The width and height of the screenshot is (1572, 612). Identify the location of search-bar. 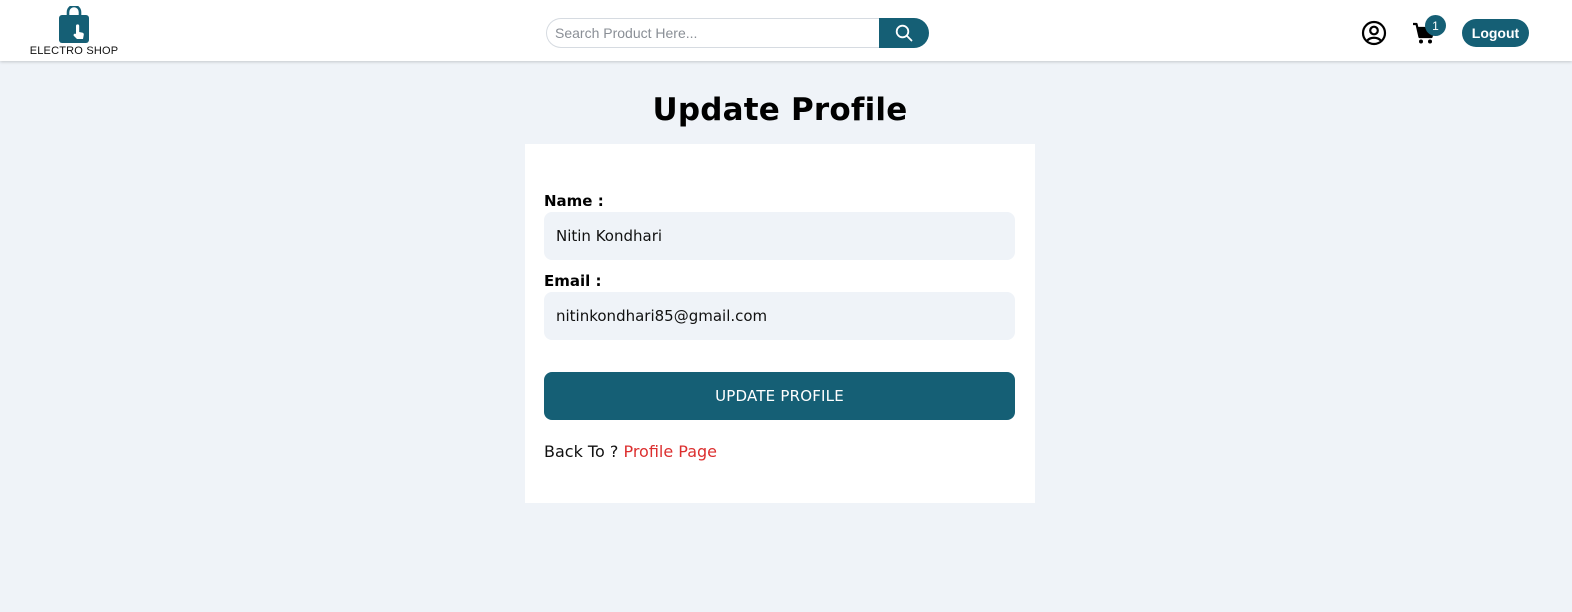
(737, 33).